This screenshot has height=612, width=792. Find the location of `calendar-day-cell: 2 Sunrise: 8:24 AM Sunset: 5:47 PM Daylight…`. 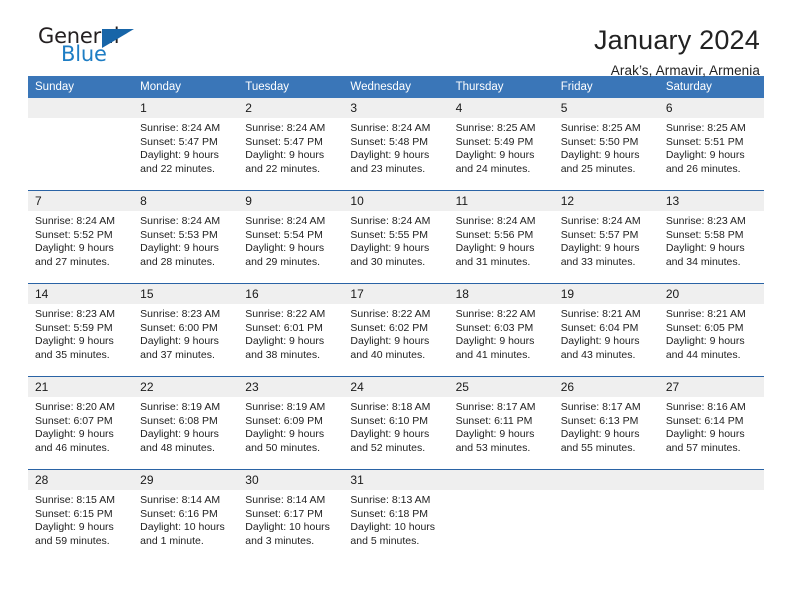

calendar-day-cell: 2 Sunrise: 8:24 AM Sunset: 5:47 PM Daylight… is located at coordinates (291, 144).